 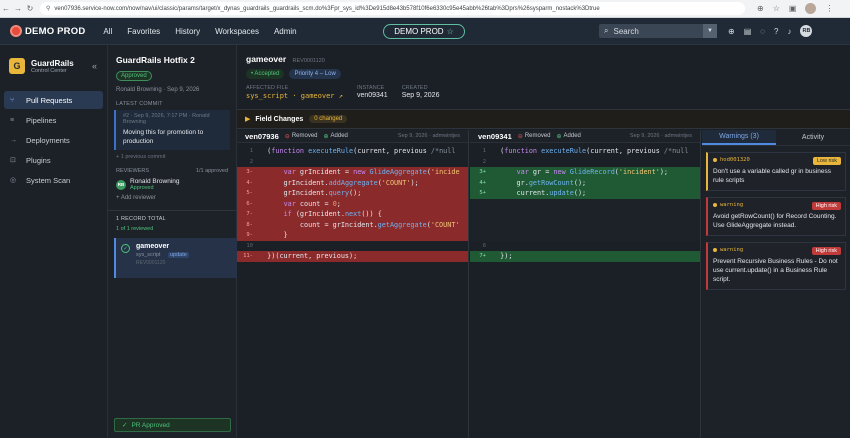 I want to click on reviewer-name: Ronald Browning, so click(x=155, y=181).